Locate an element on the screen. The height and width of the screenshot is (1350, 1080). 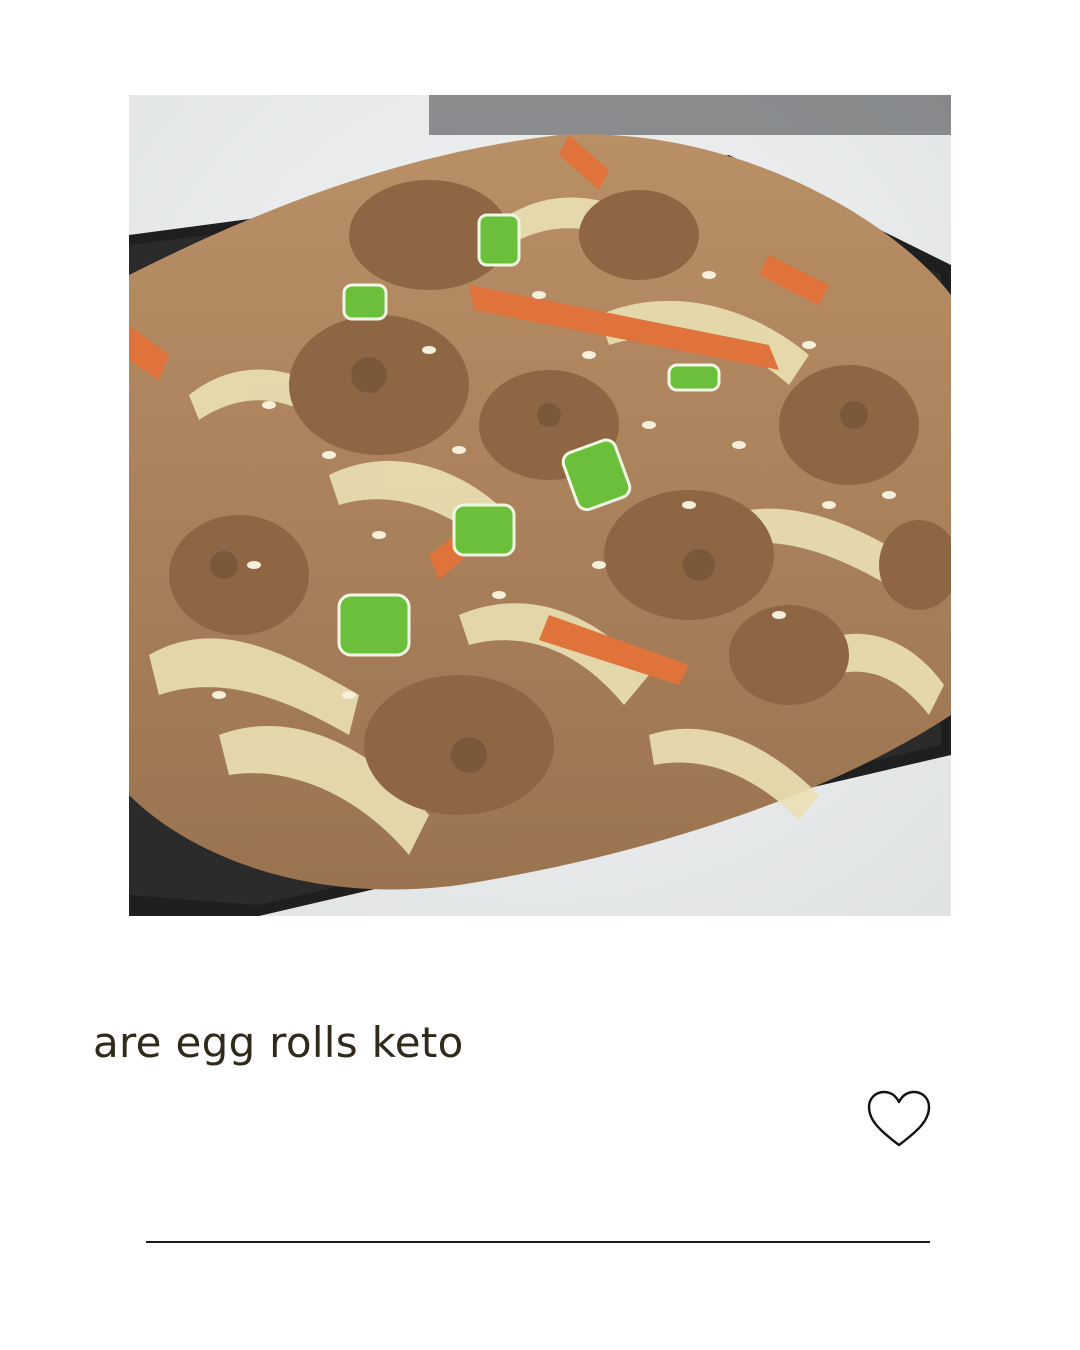
post-caption: are egg rolls keto is located at coordinates (278, 1042).